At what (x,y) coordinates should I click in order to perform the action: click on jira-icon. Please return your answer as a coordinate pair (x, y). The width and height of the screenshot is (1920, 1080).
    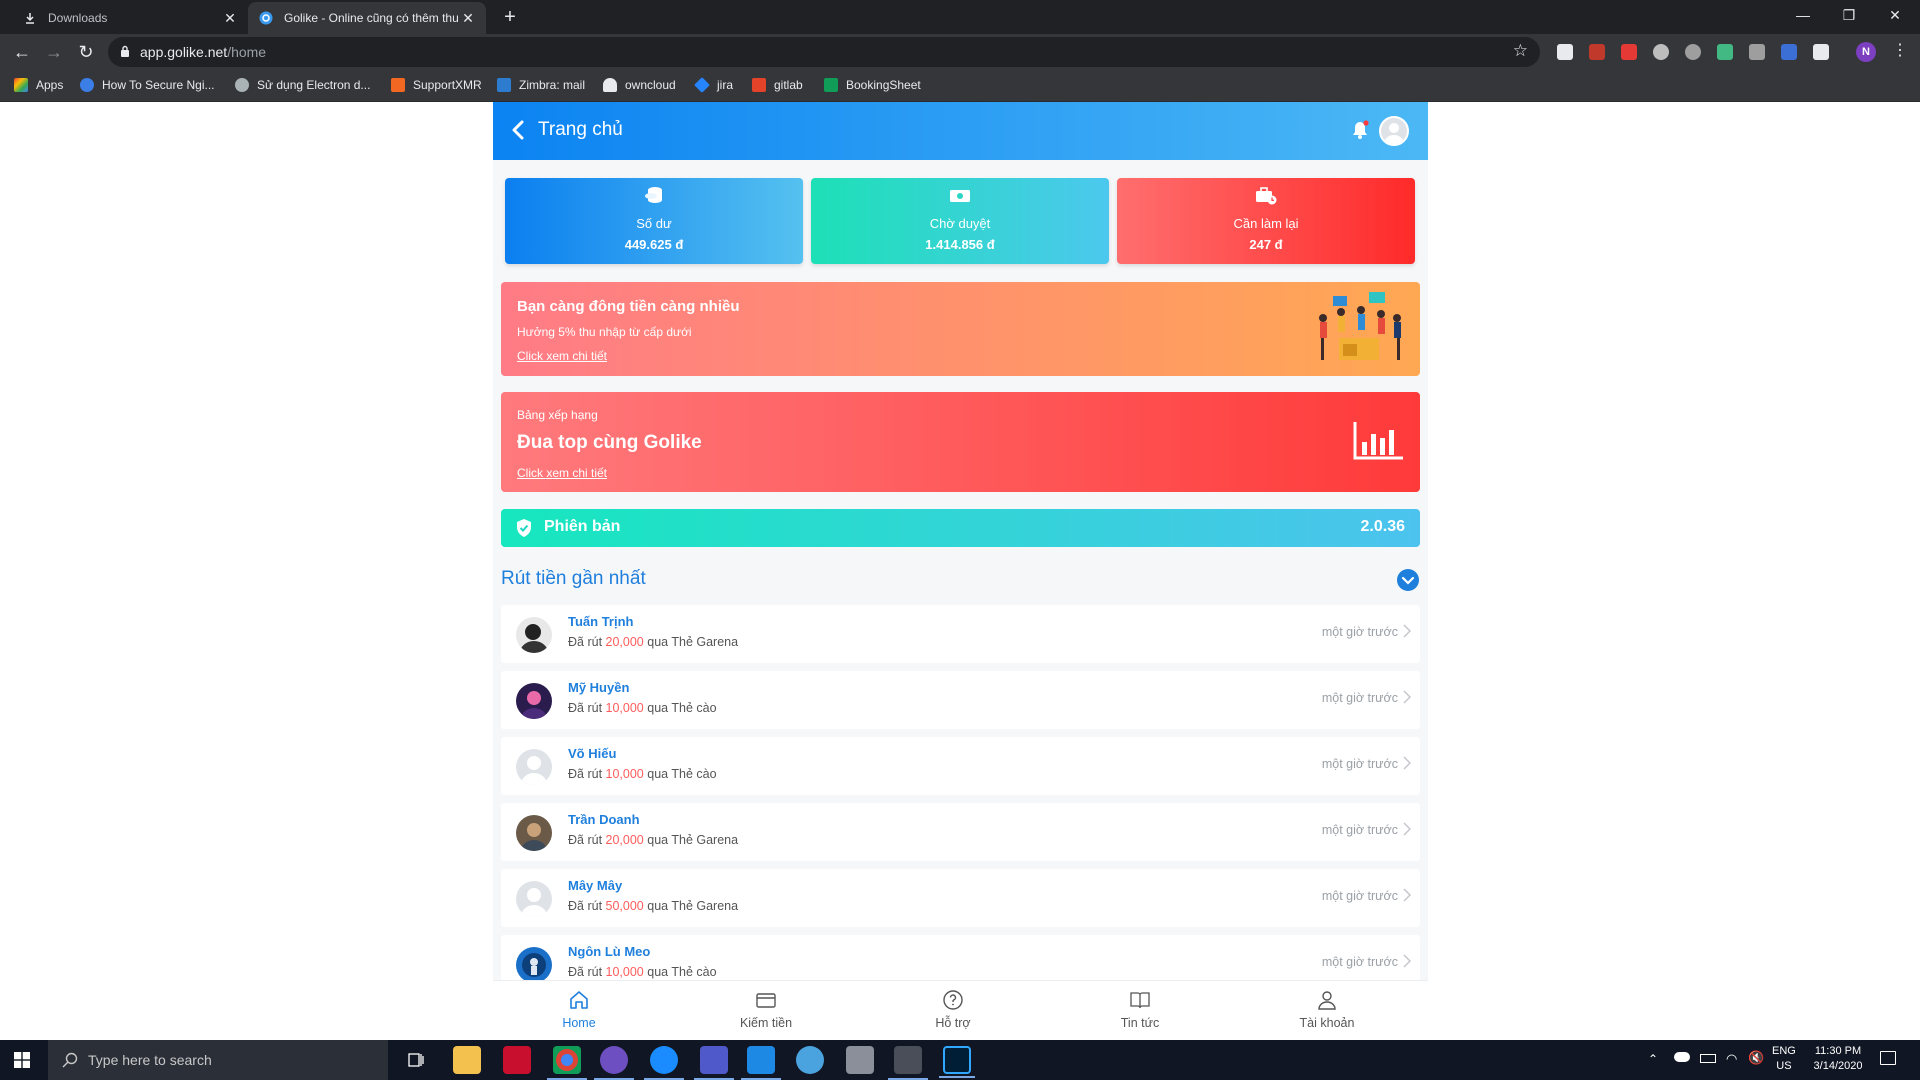
    Looking at the image, I should click on (702, 85).